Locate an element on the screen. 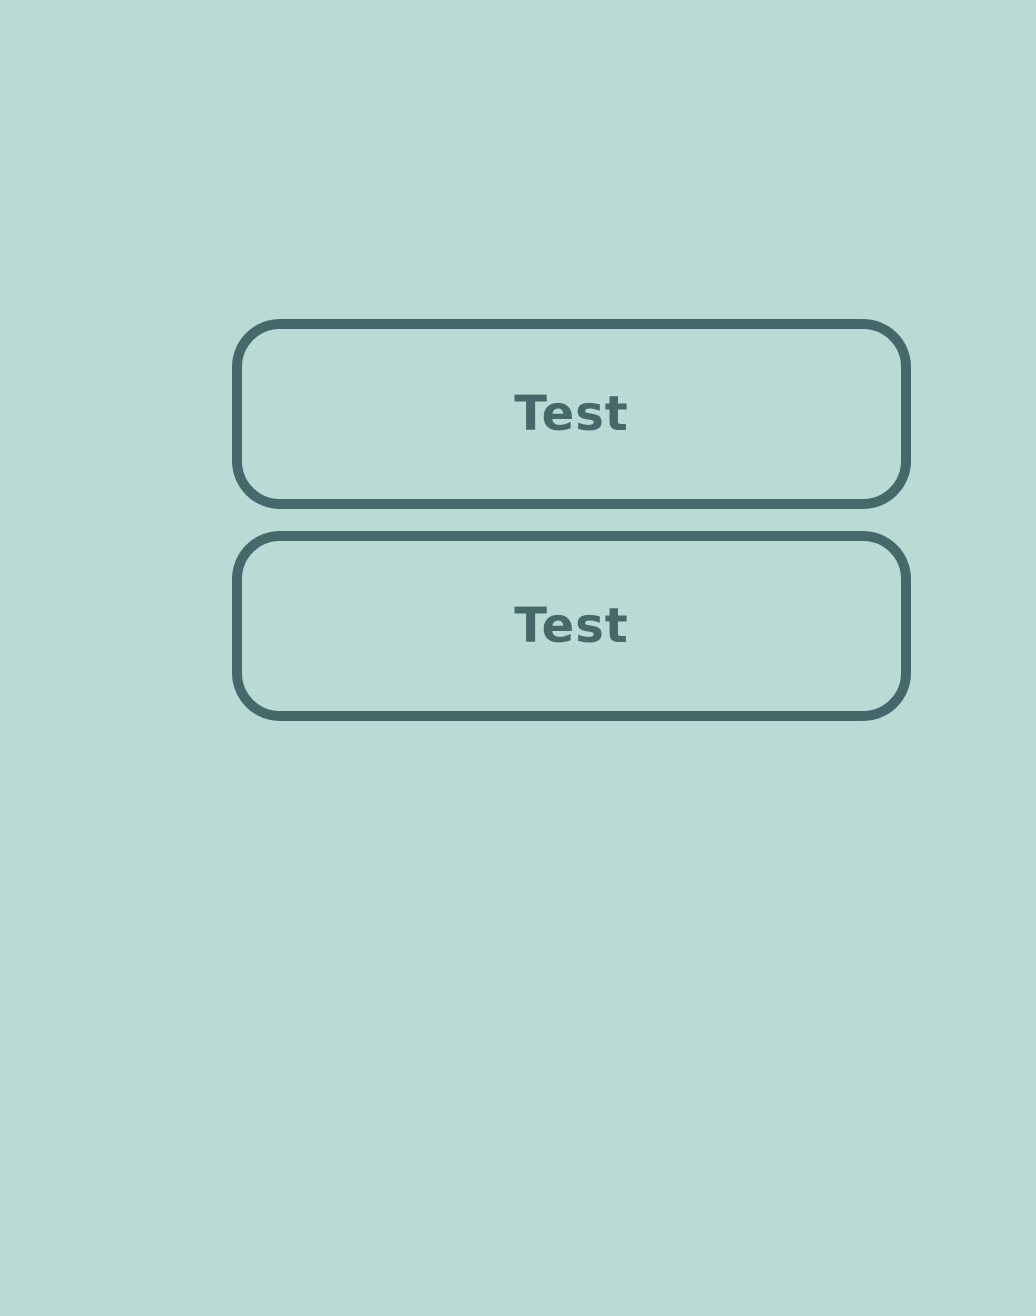 This screenshot has width=1036, height=1316. test-button-1-label: Test is located at coordinates (571, 414).